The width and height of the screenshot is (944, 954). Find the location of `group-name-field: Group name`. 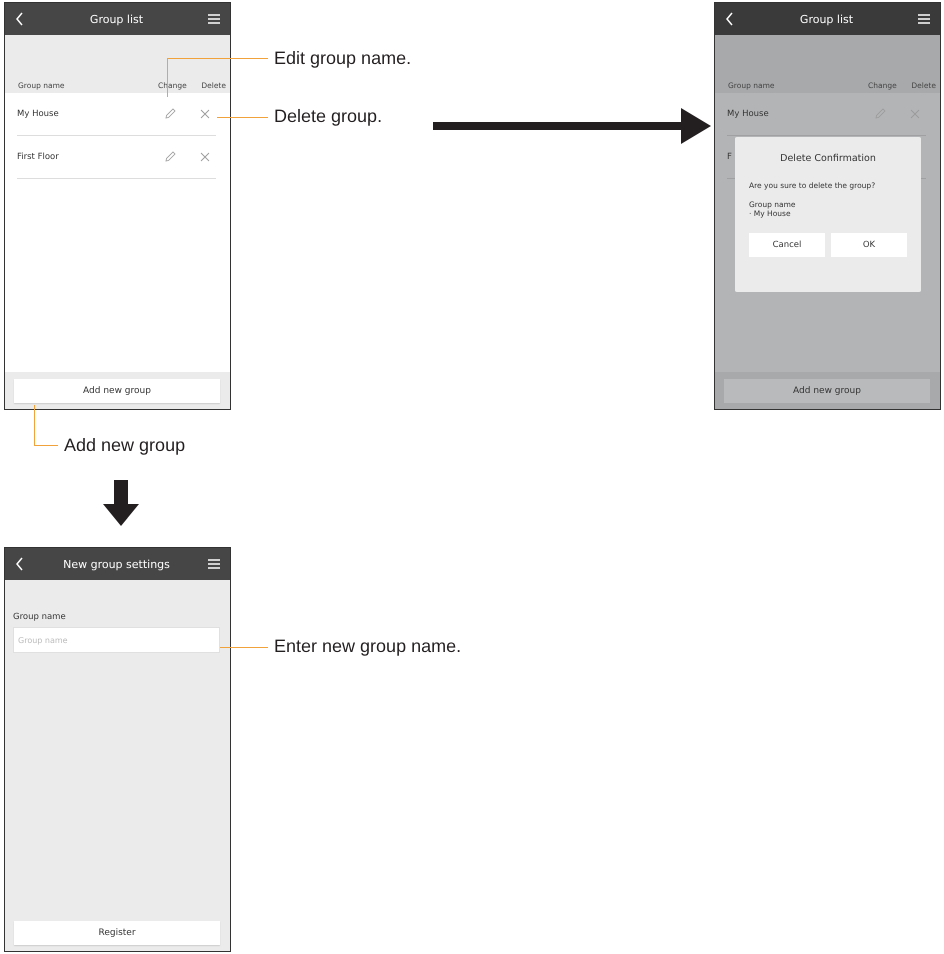

group-name-field: Group name is located at coordinates (116, 640).